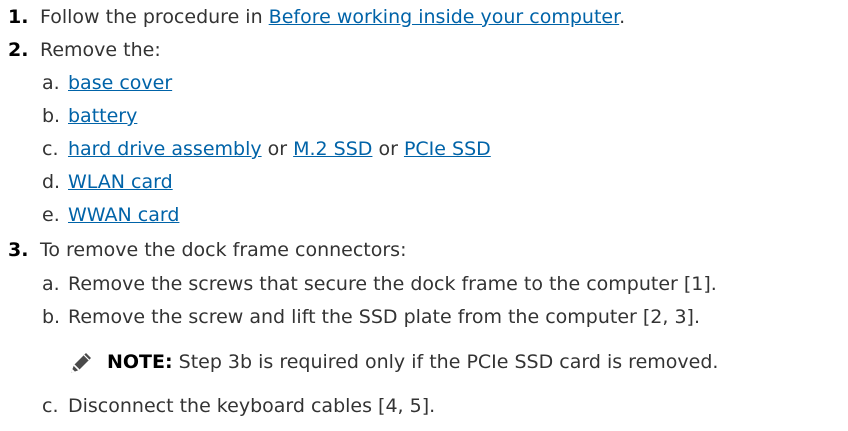  Describe the element at coordinates (223, 250) in the screenshot. I see `step-text: To remove the dock frame connectors:` at that location.